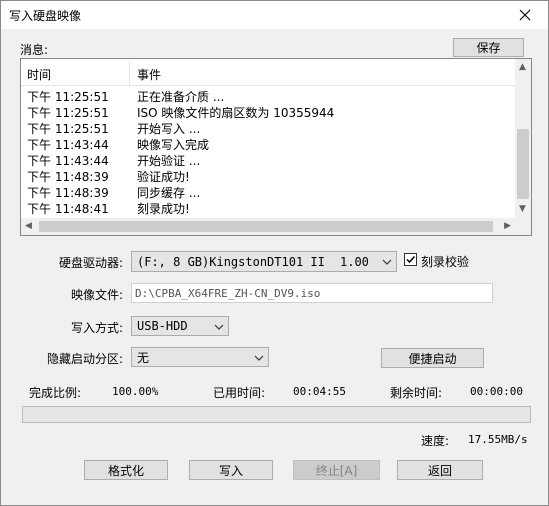 The image size is (549, 506). Describe the element at coordinates (97, 328) in the screenshot. I see `write-mode-label: 写入方式:` at that location.